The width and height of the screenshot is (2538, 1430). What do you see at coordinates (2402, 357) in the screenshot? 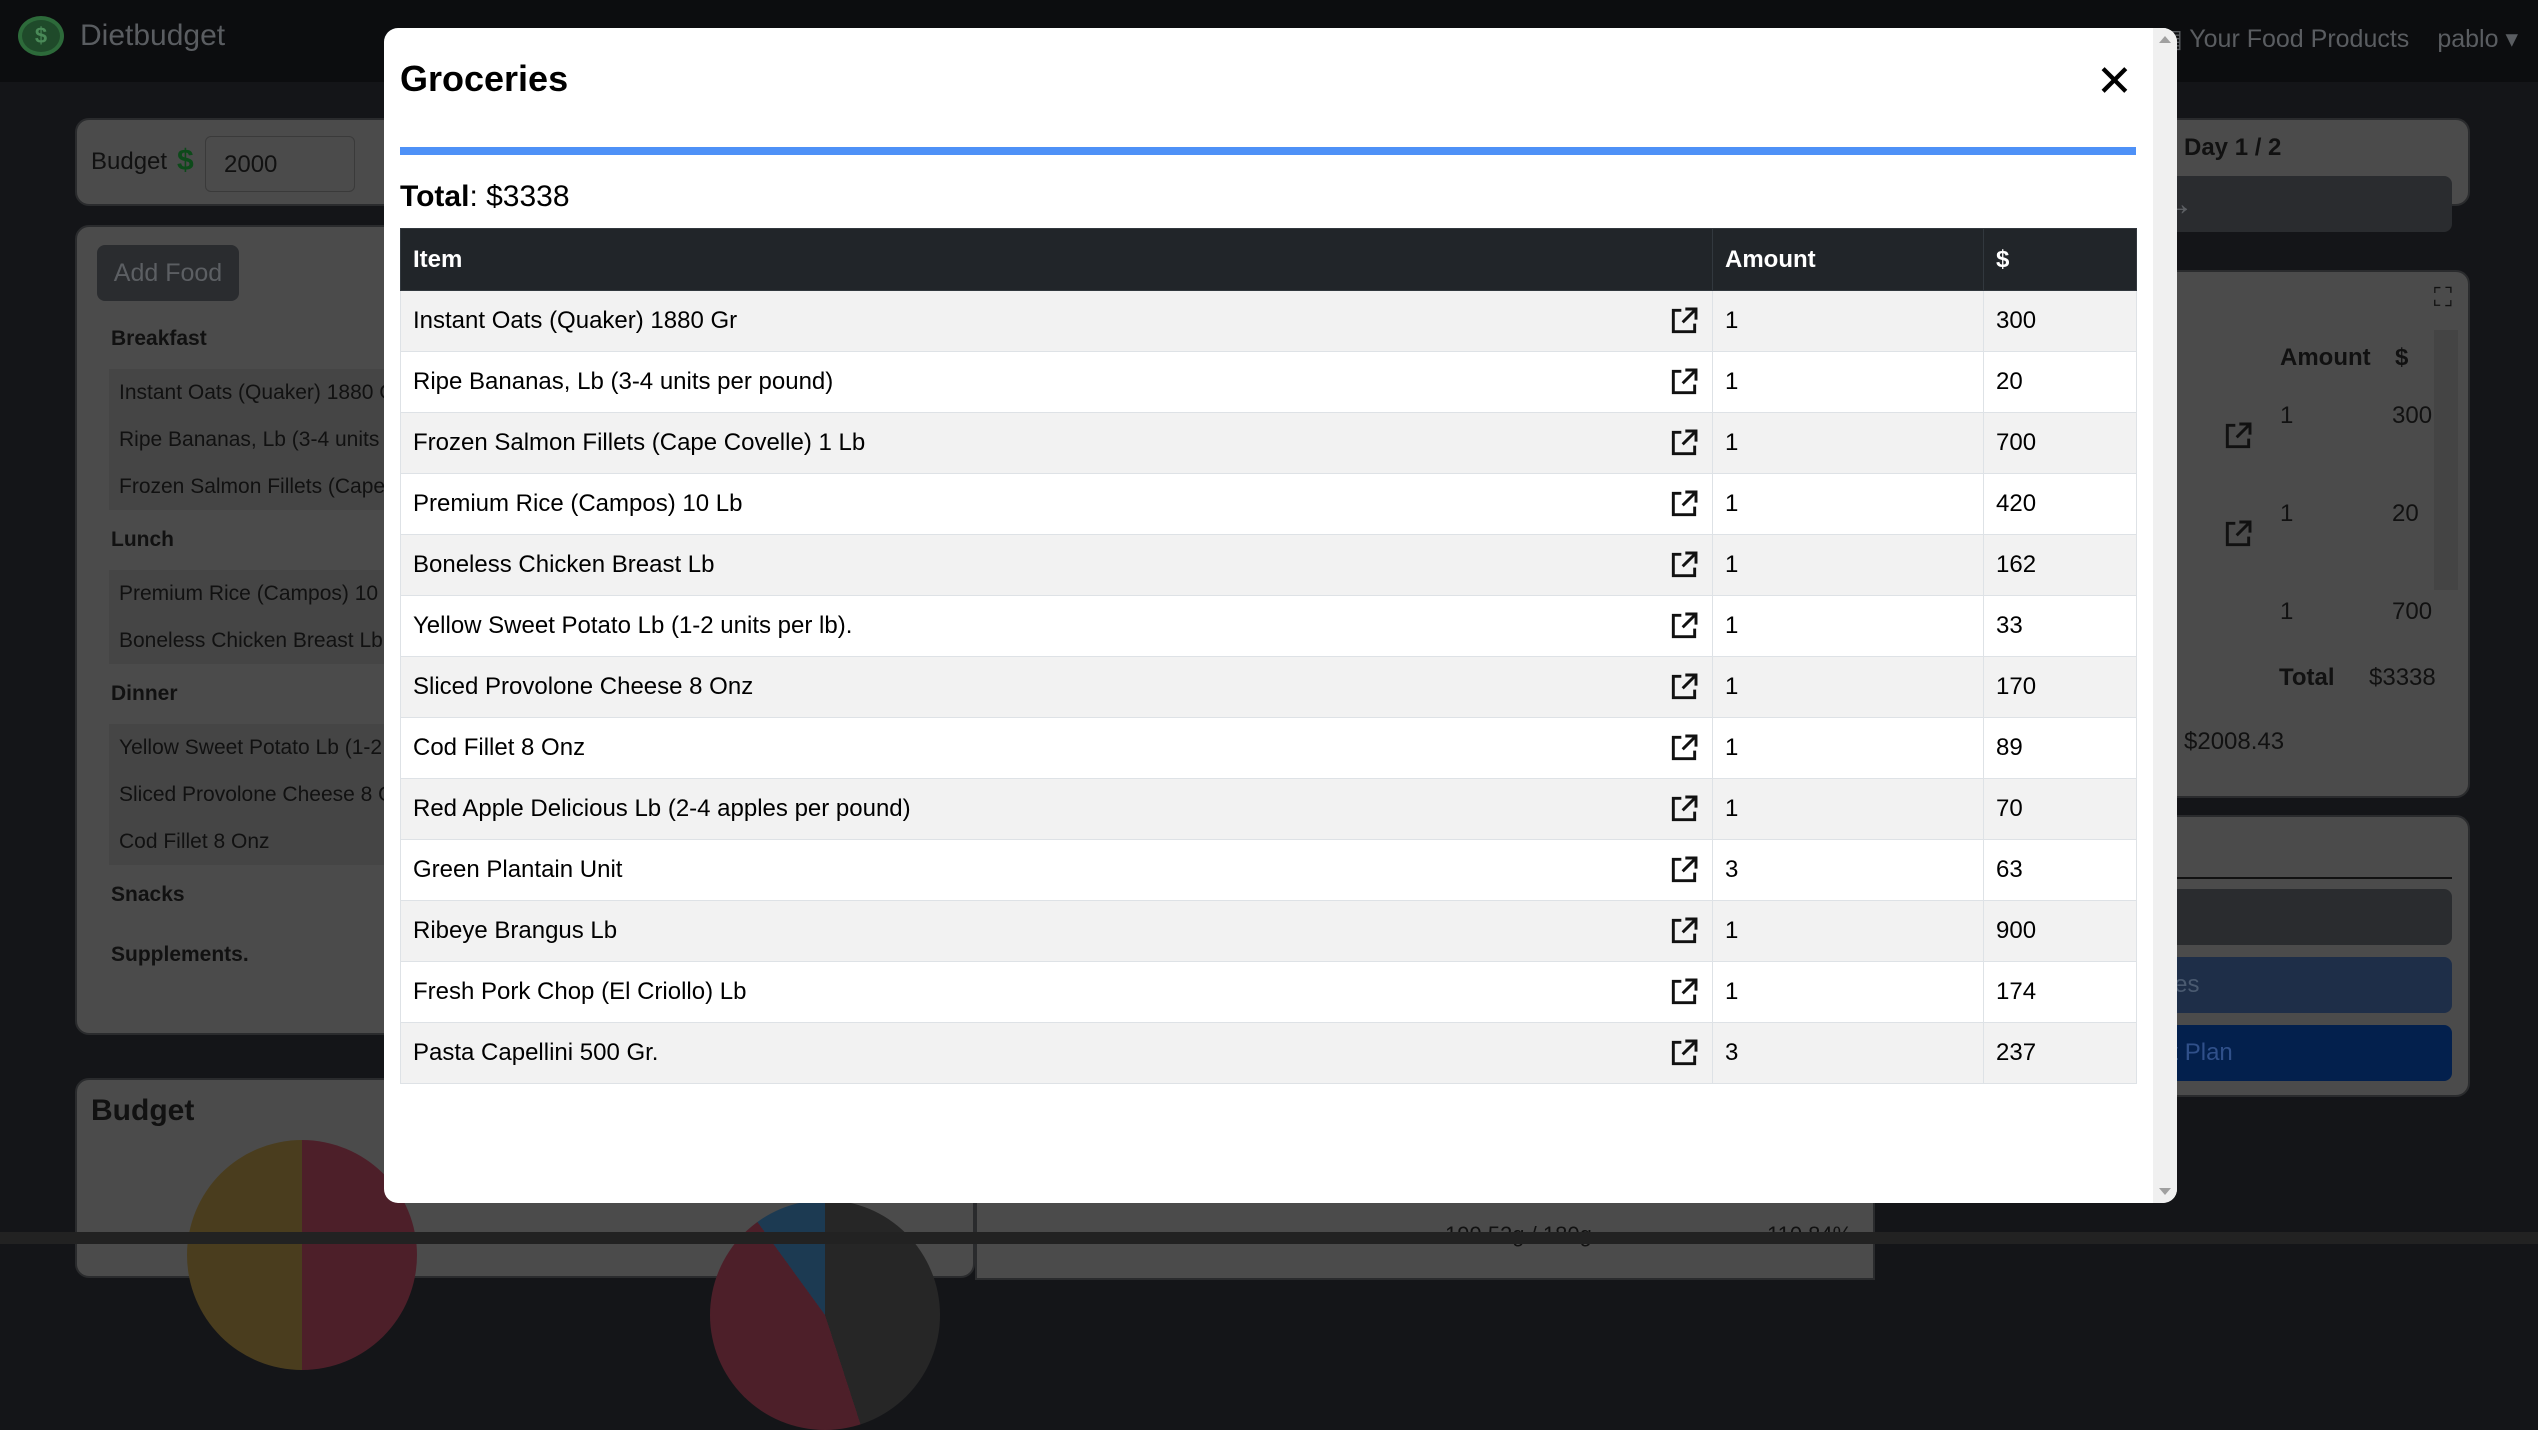
I see `mini-price-header: $` at bounding box center [2402, 357].